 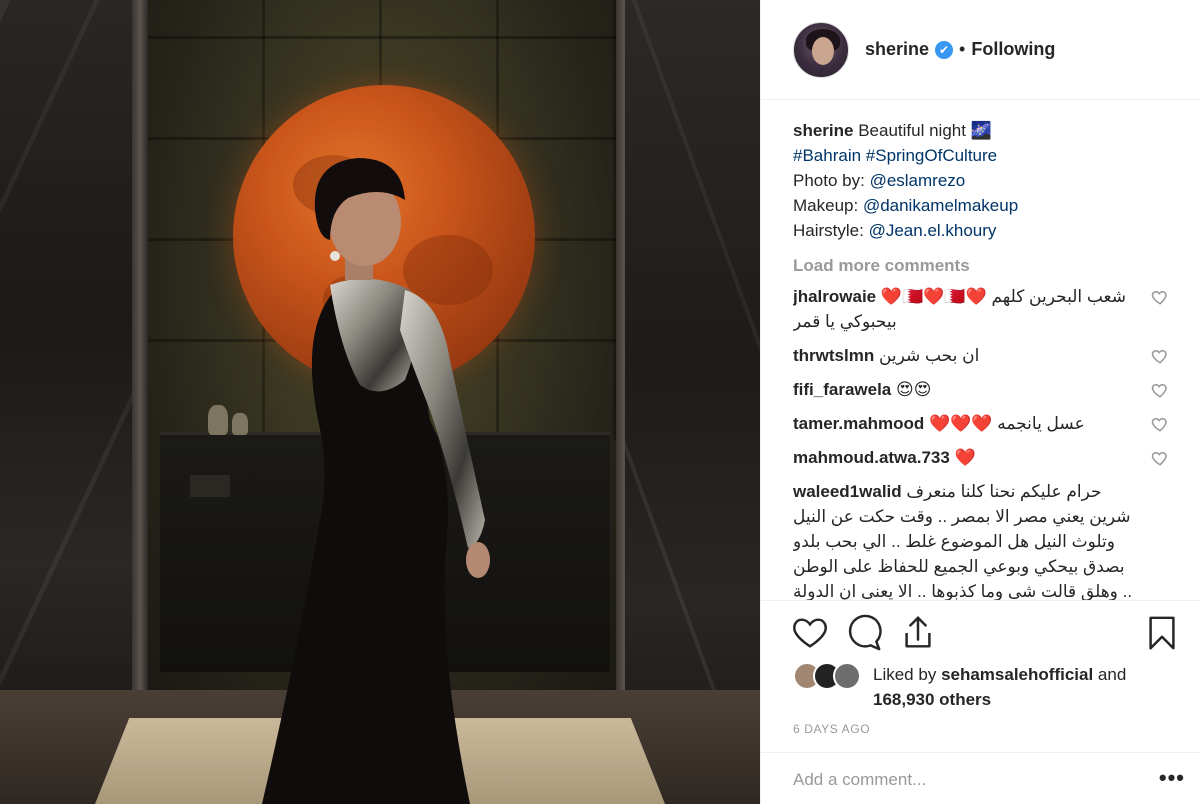 I want to click on comment-username: fifi_farawela, so click(x=842, y=389).